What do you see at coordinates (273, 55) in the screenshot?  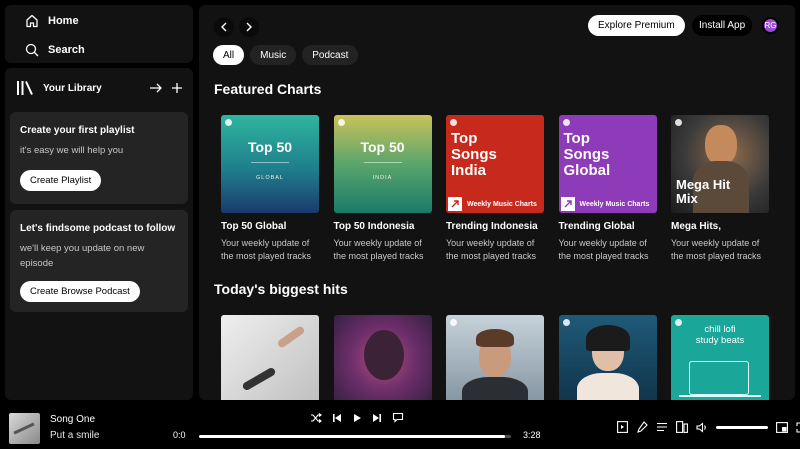 I see `chip-music: Music` at bounding box center [273, 55].